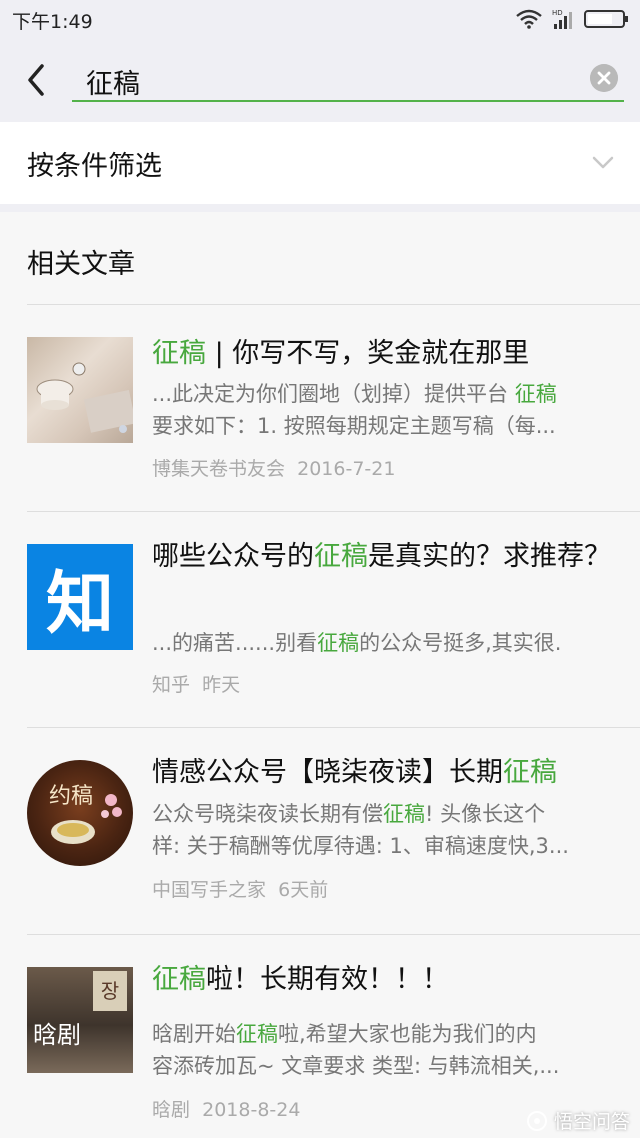 Image resolution: width=640 pixels, height=1138 pixels. Describe the element at coordinates (591, 1122) in the screenshot. I see `watermark-text: 悟空问答` at that location.